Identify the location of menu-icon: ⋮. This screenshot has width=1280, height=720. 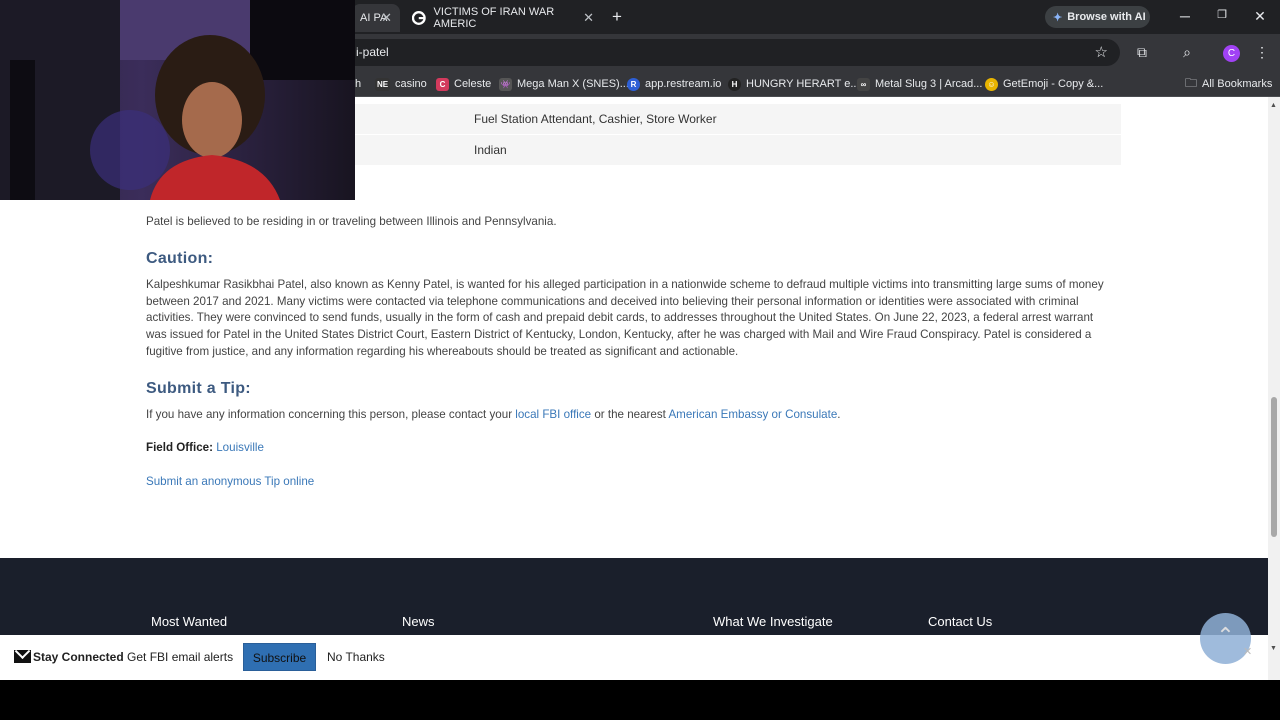
(1262, 53).